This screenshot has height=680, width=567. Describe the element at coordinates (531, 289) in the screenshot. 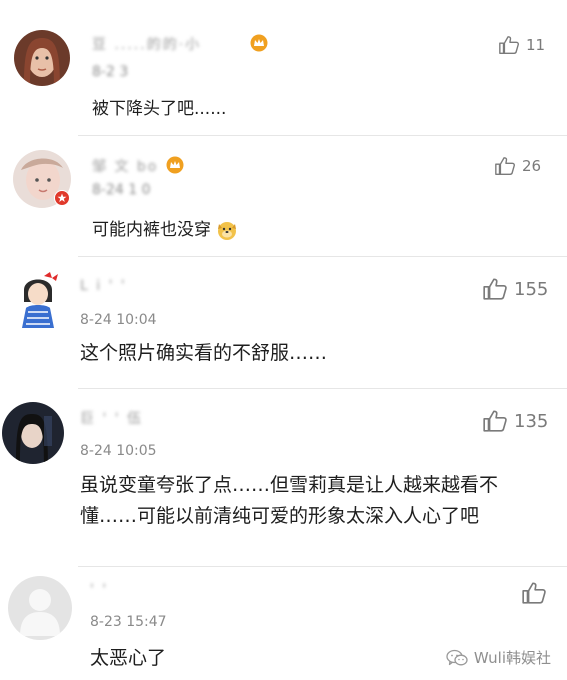

I see `like-count: 155` at that location.